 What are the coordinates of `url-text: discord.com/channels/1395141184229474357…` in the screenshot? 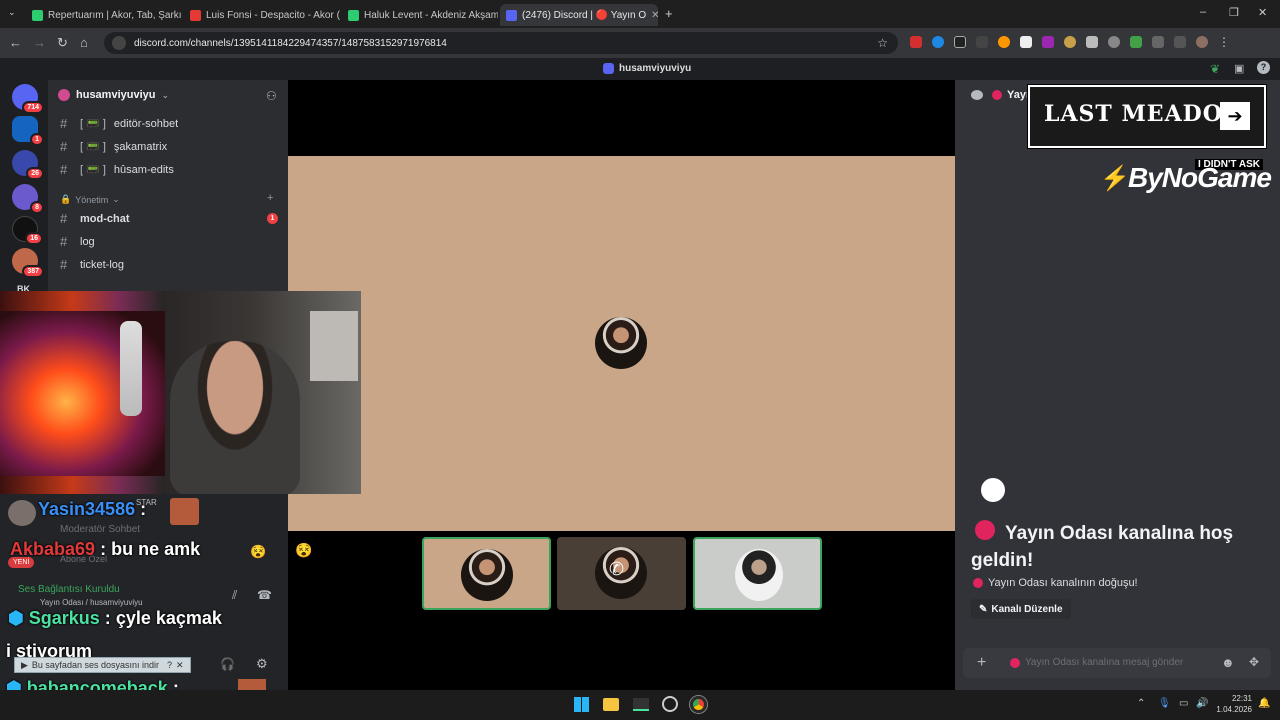 It's located at (290, 43).